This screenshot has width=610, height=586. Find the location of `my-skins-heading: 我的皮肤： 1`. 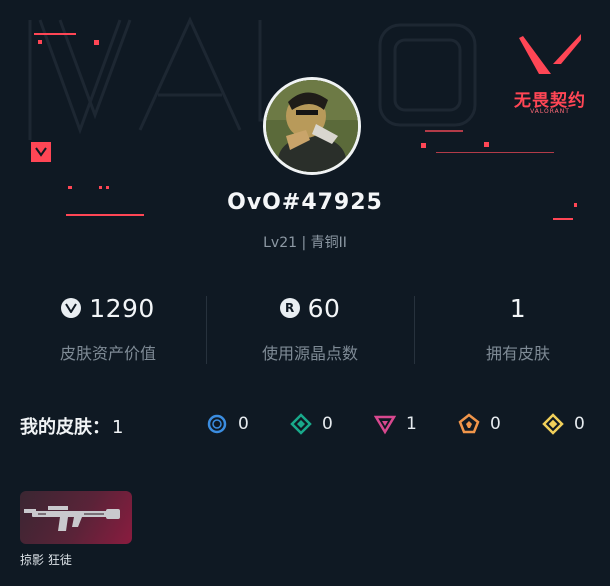

my-skins-heading: 我的皮肤： 1 is located at coordinates (71, 426).